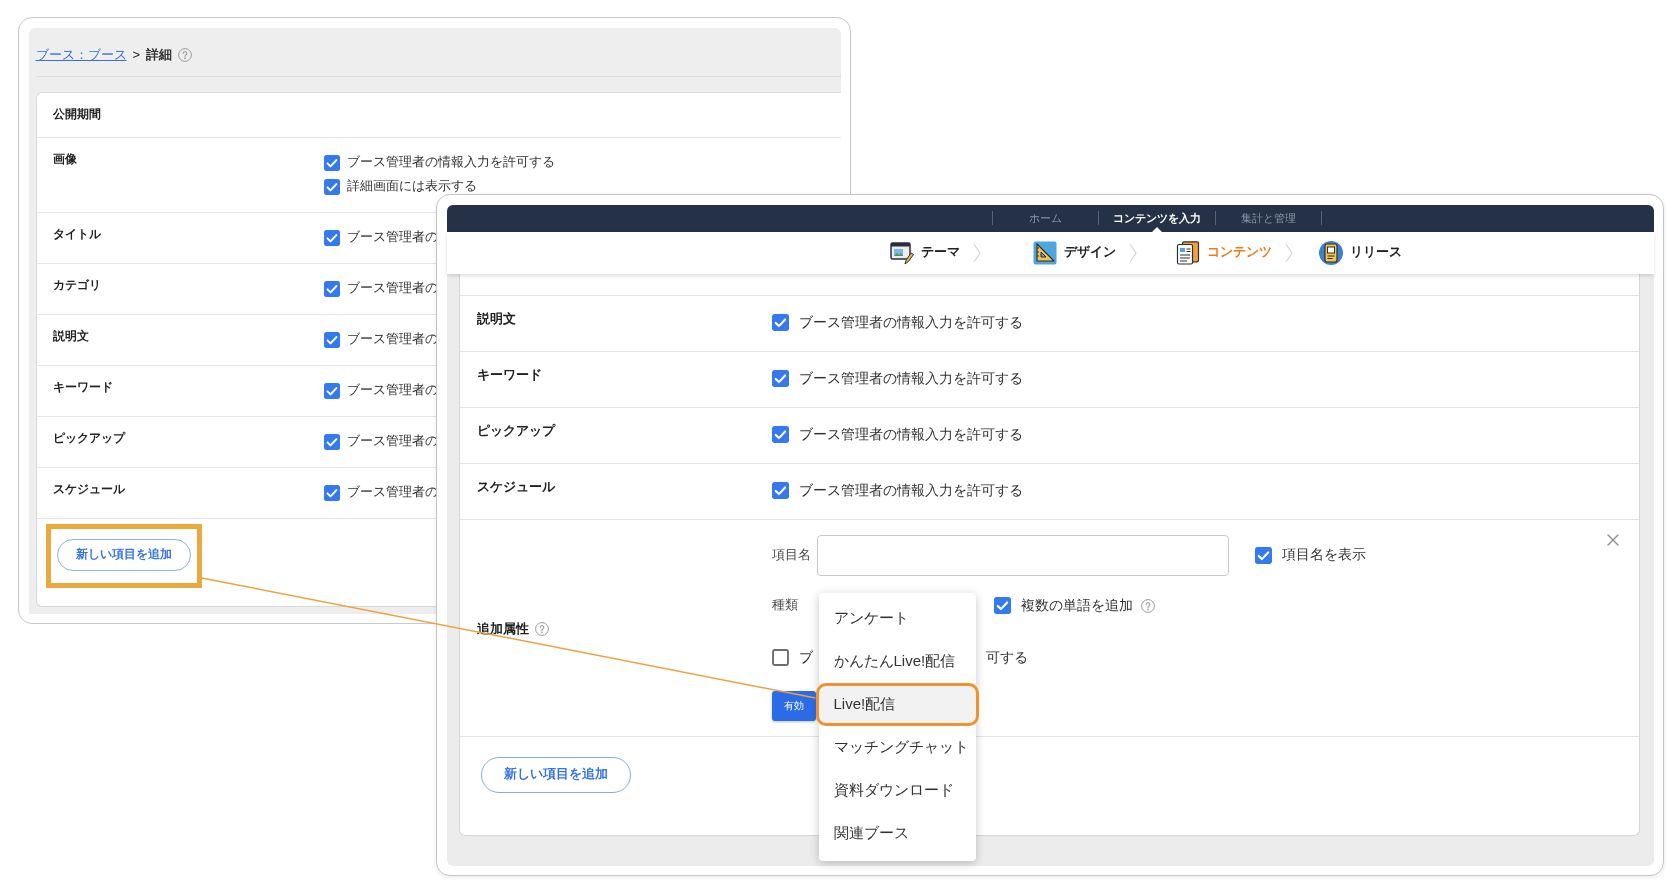  What do you see at coordinates (76, 233) in the screenshot?
I see `field-label: タイトル` at bounding box center [76, 233].